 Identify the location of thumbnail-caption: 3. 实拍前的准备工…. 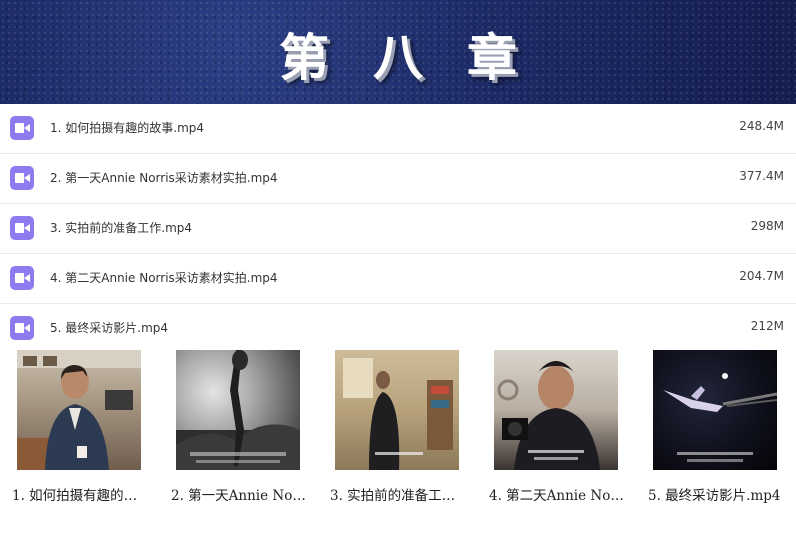
(392, 494).